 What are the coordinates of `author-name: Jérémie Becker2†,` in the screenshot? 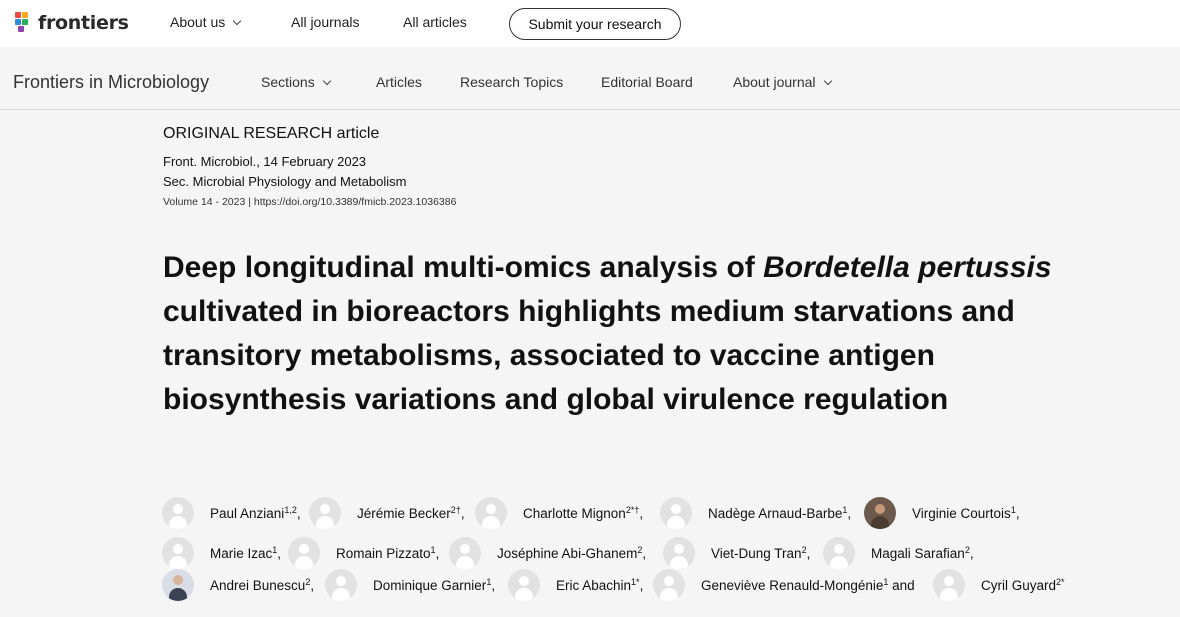 It's located at (411, 513).